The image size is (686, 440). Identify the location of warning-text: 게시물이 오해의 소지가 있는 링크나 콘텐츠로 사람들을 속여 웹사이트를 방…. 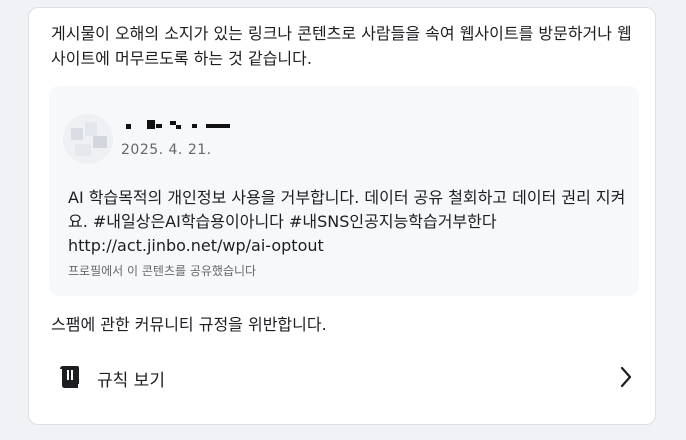
(341, 46).